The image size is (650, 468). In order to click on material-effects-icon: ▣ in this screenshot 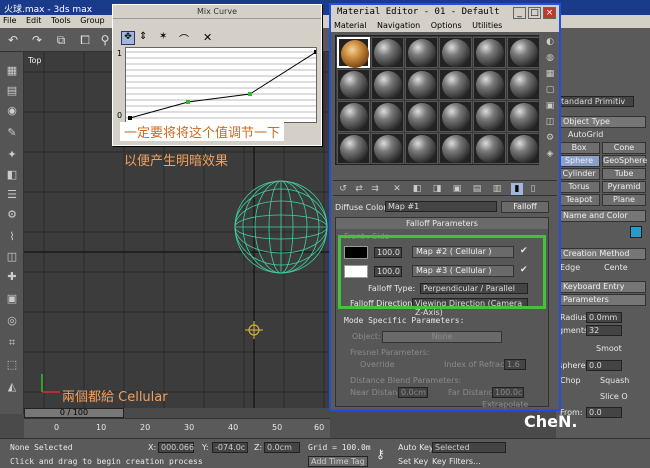, I will do `click(457, 189)`.